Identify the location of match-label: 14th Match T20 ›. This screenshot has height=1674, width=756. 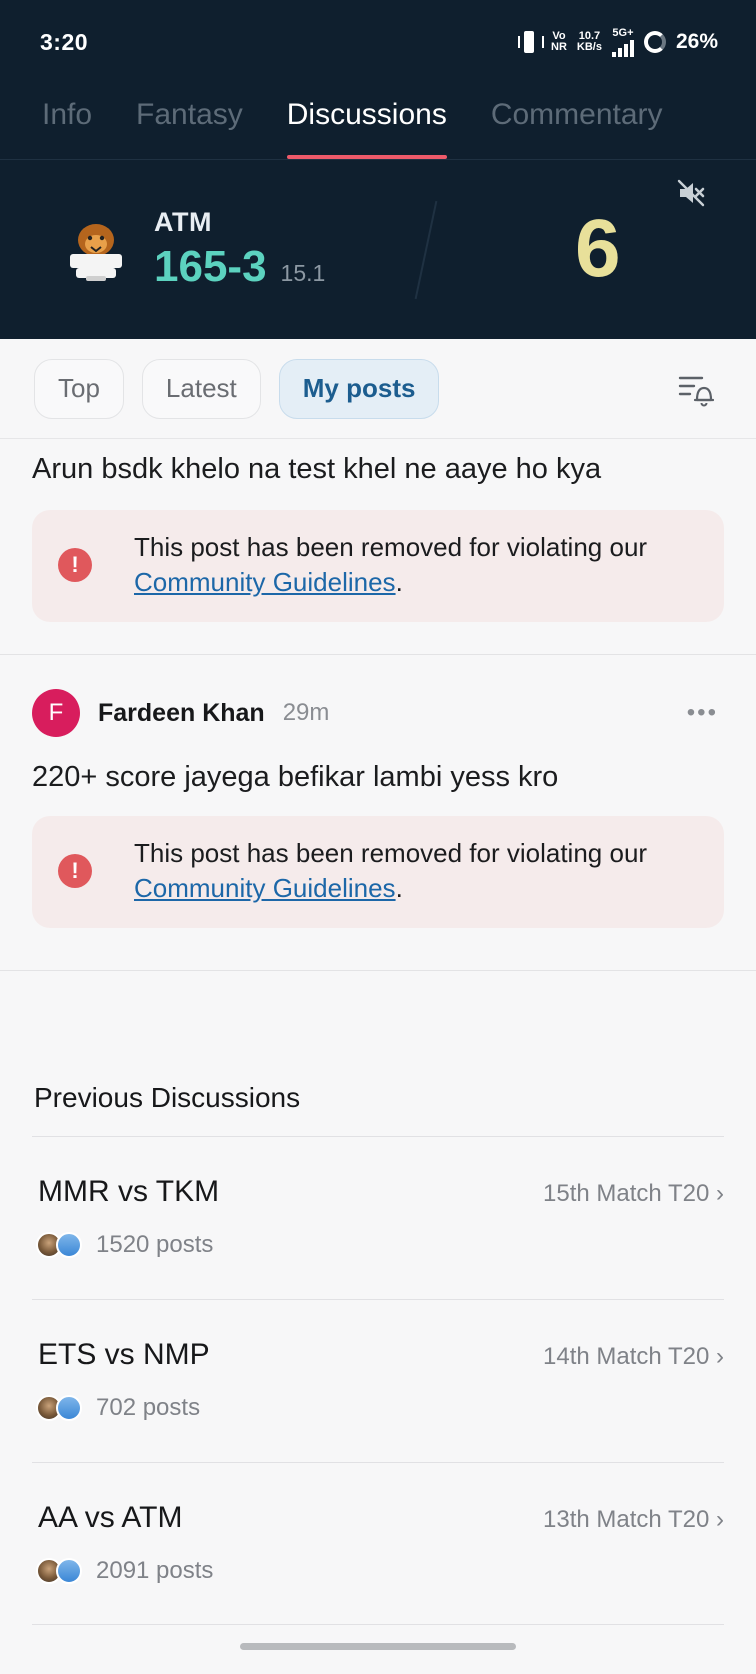
(633, 1356).